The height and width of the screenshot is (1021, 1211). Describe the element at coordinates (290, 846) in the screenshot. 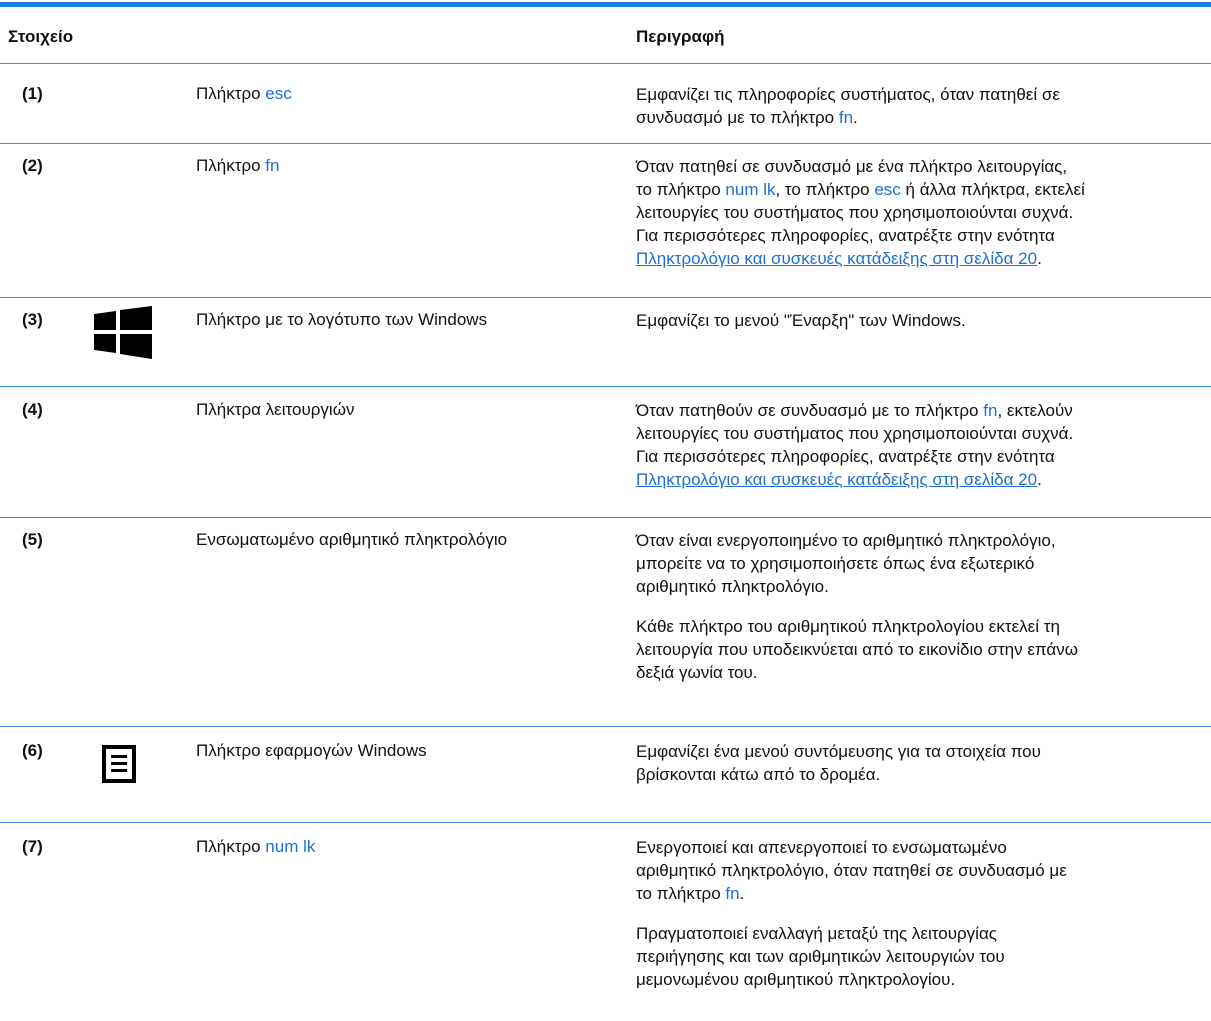

I see `key-num-lk: num lk` at that location.